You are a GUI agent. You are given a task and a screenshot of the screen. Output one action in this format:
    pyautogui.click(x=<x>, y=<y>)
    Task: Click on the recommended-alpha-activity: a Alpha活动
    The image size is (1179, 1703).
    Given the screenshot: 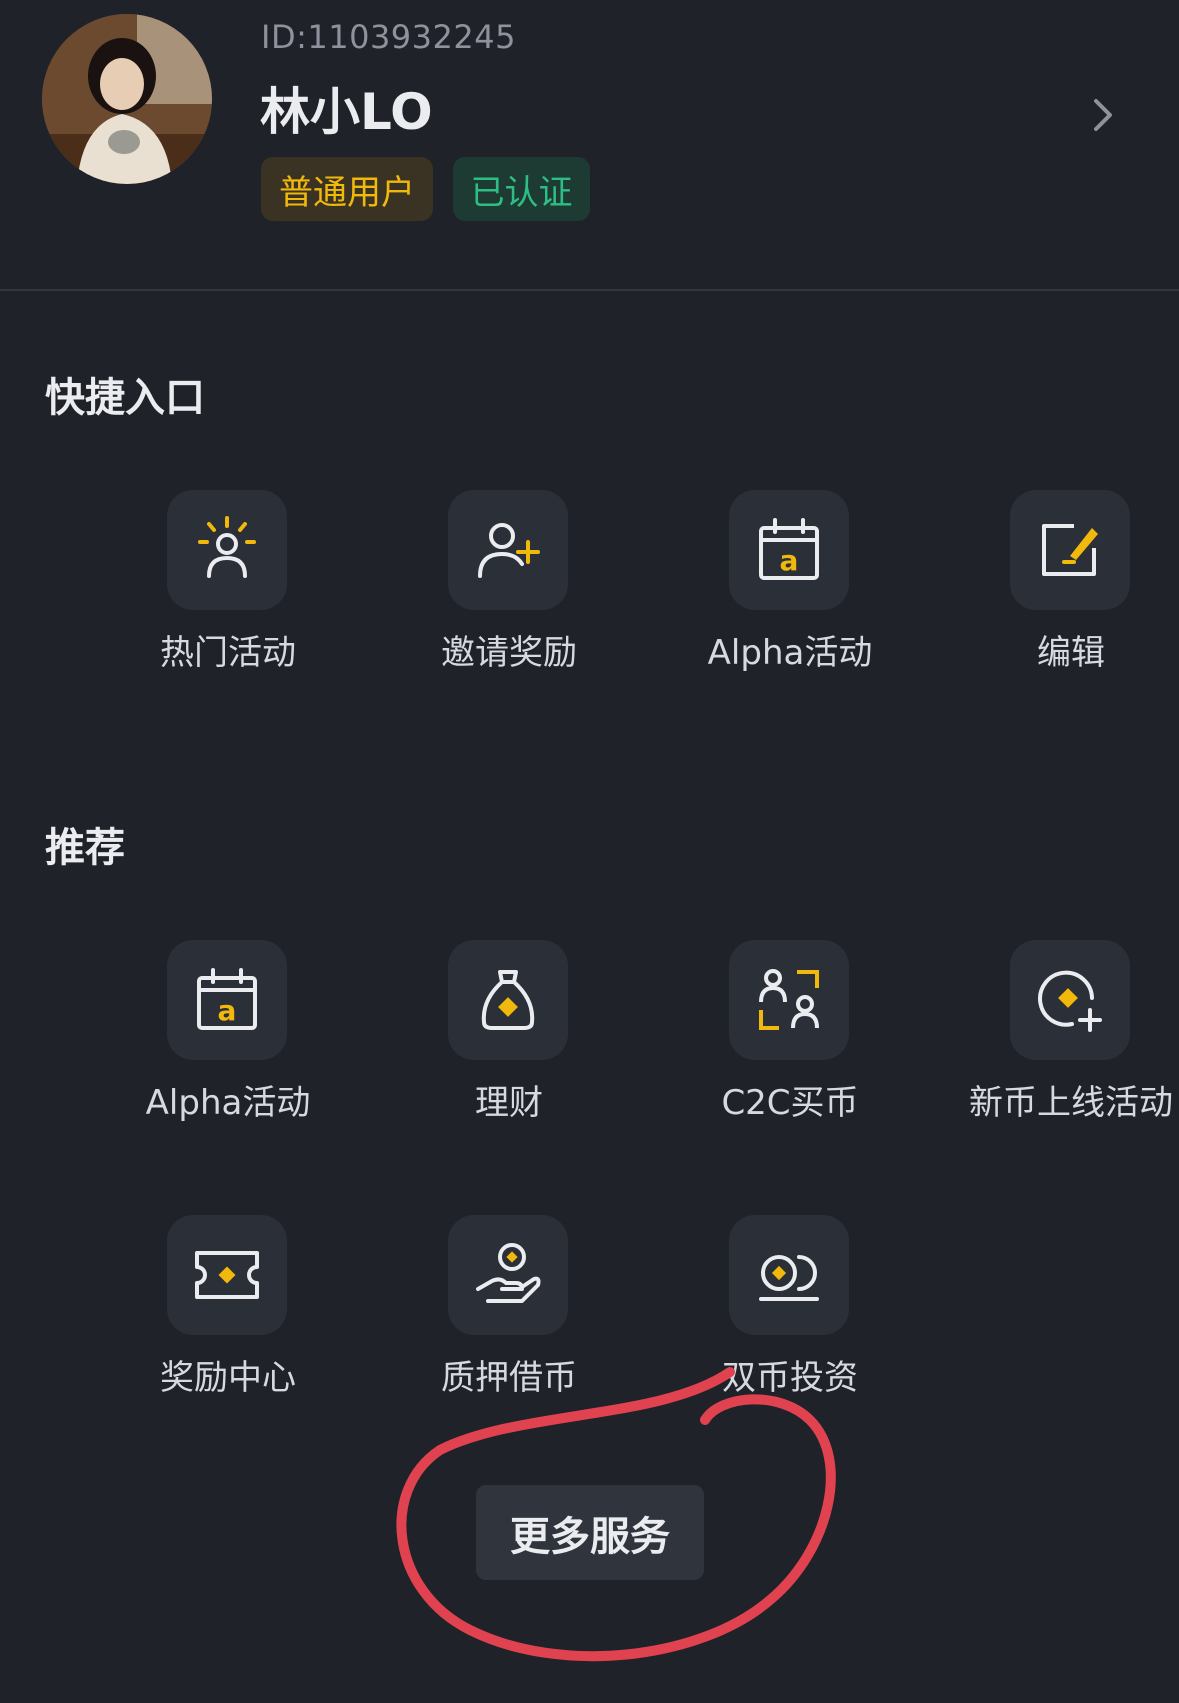 What is the action you would take?
    pyautogui.click(x=228, y=1040)
    